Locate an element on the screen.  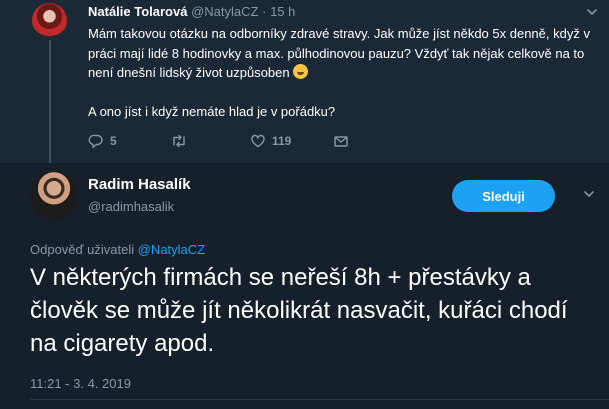
author-handle: @NatylaCZ is located at coordinates (224, 11).